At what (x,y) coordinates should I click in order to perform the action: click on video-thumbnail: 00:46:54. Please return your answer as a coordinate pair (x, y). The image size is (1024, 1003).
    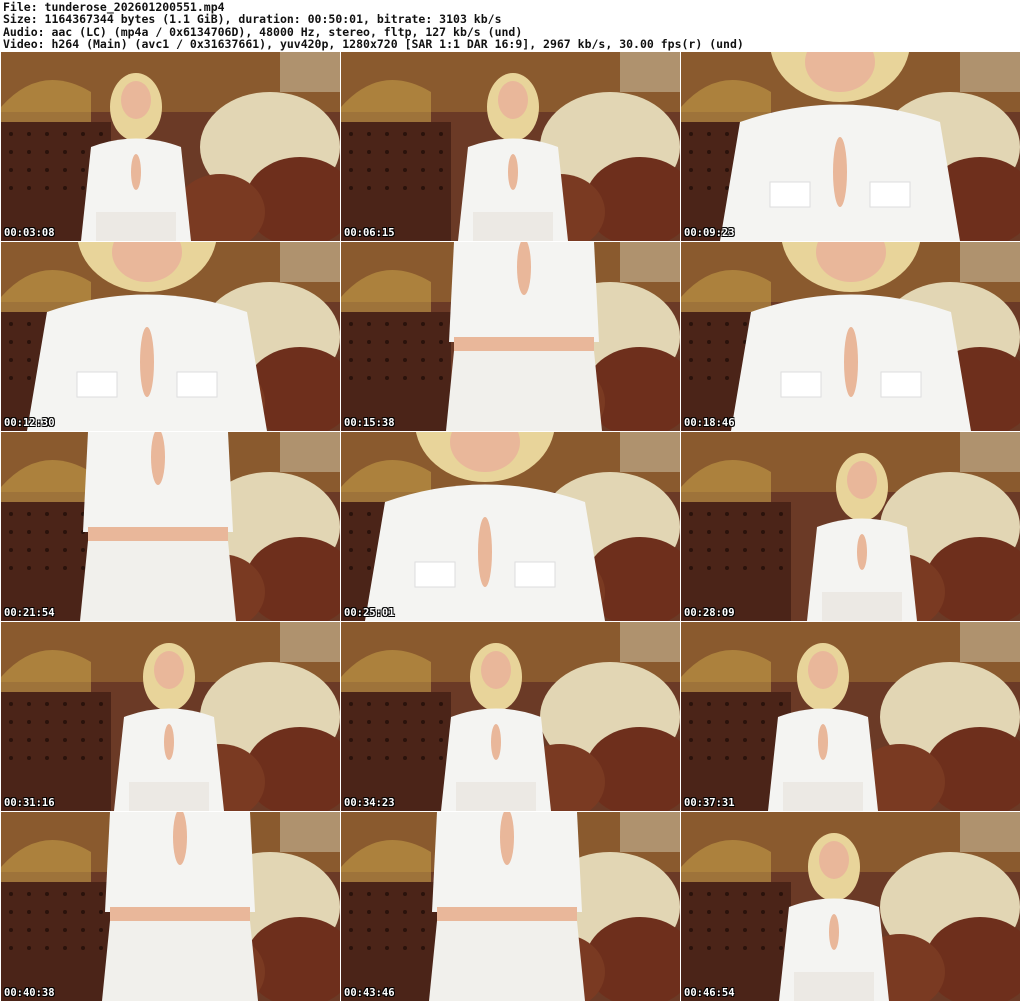
    Looking at the image, I should click on (850, 906).